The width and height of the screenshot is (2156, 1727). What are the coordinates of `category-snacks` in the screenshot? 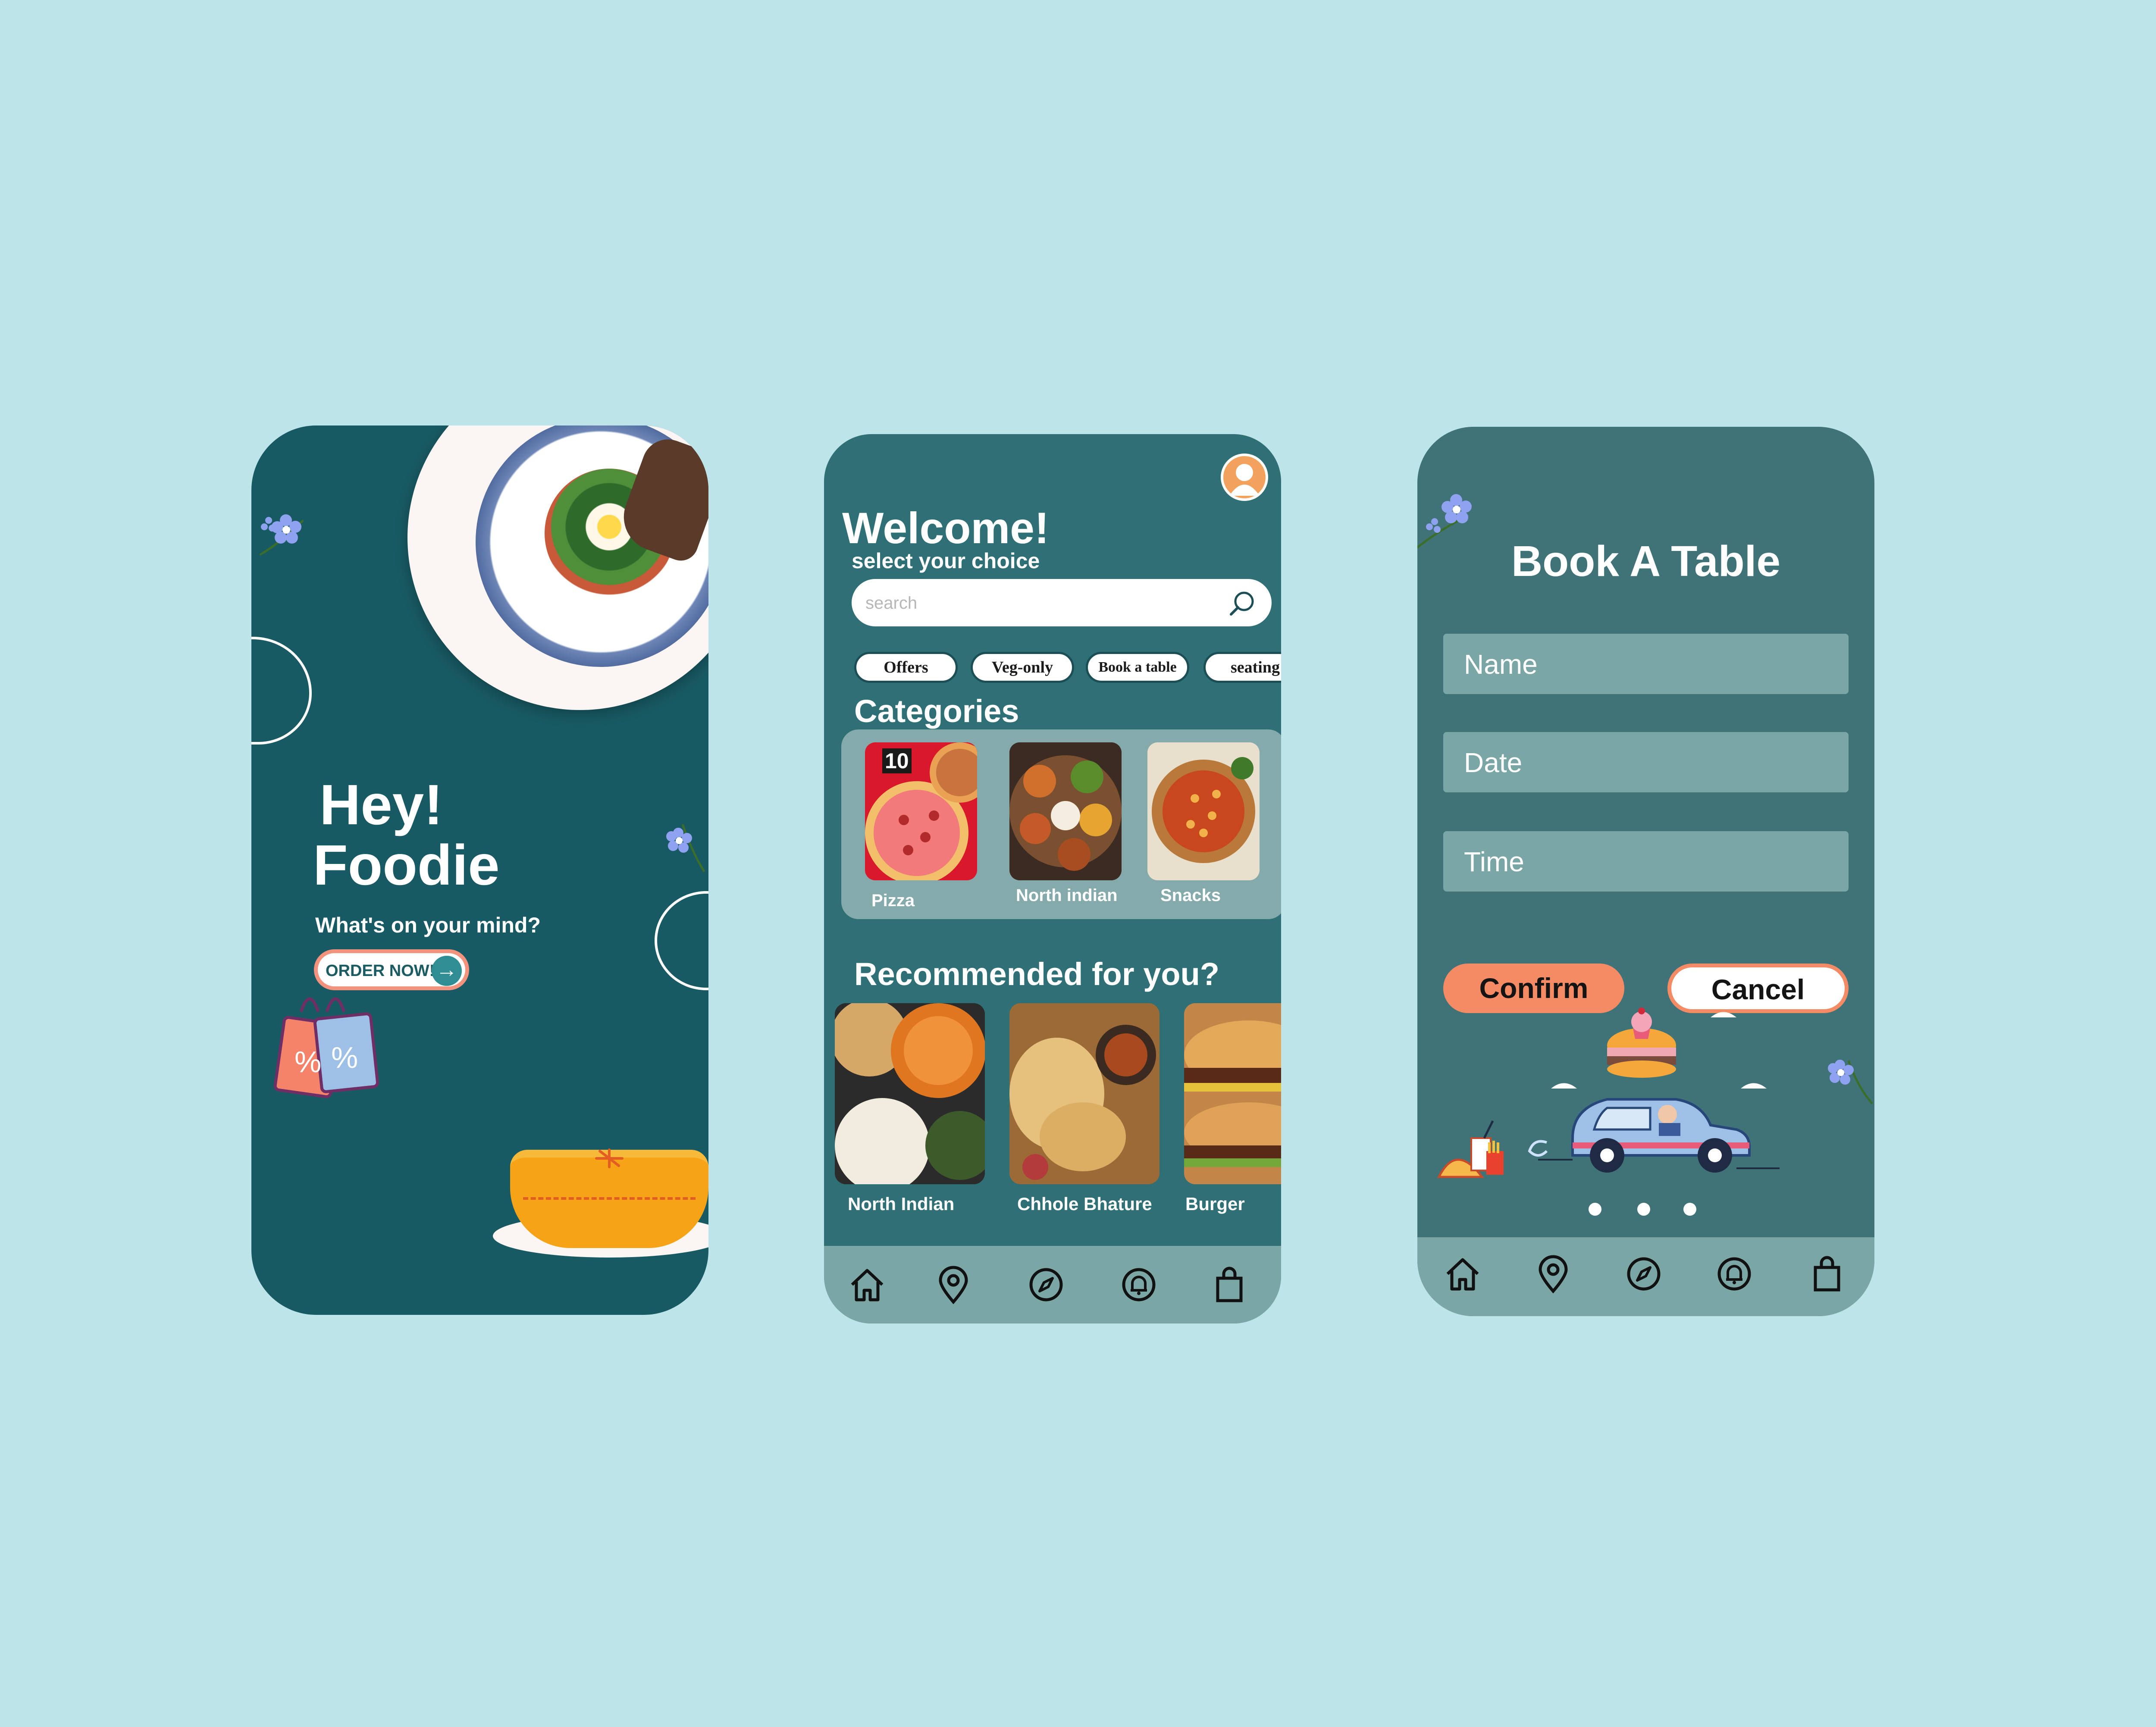 It's located at (1203, 811).